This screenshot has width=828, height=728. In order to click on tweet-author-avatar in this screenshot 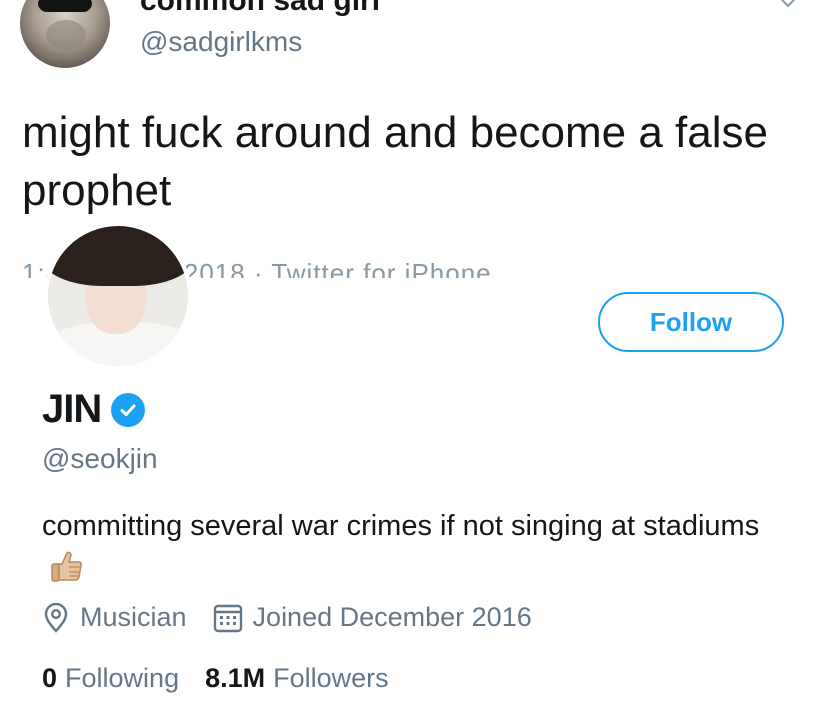, I will do `click(65, 34)`.